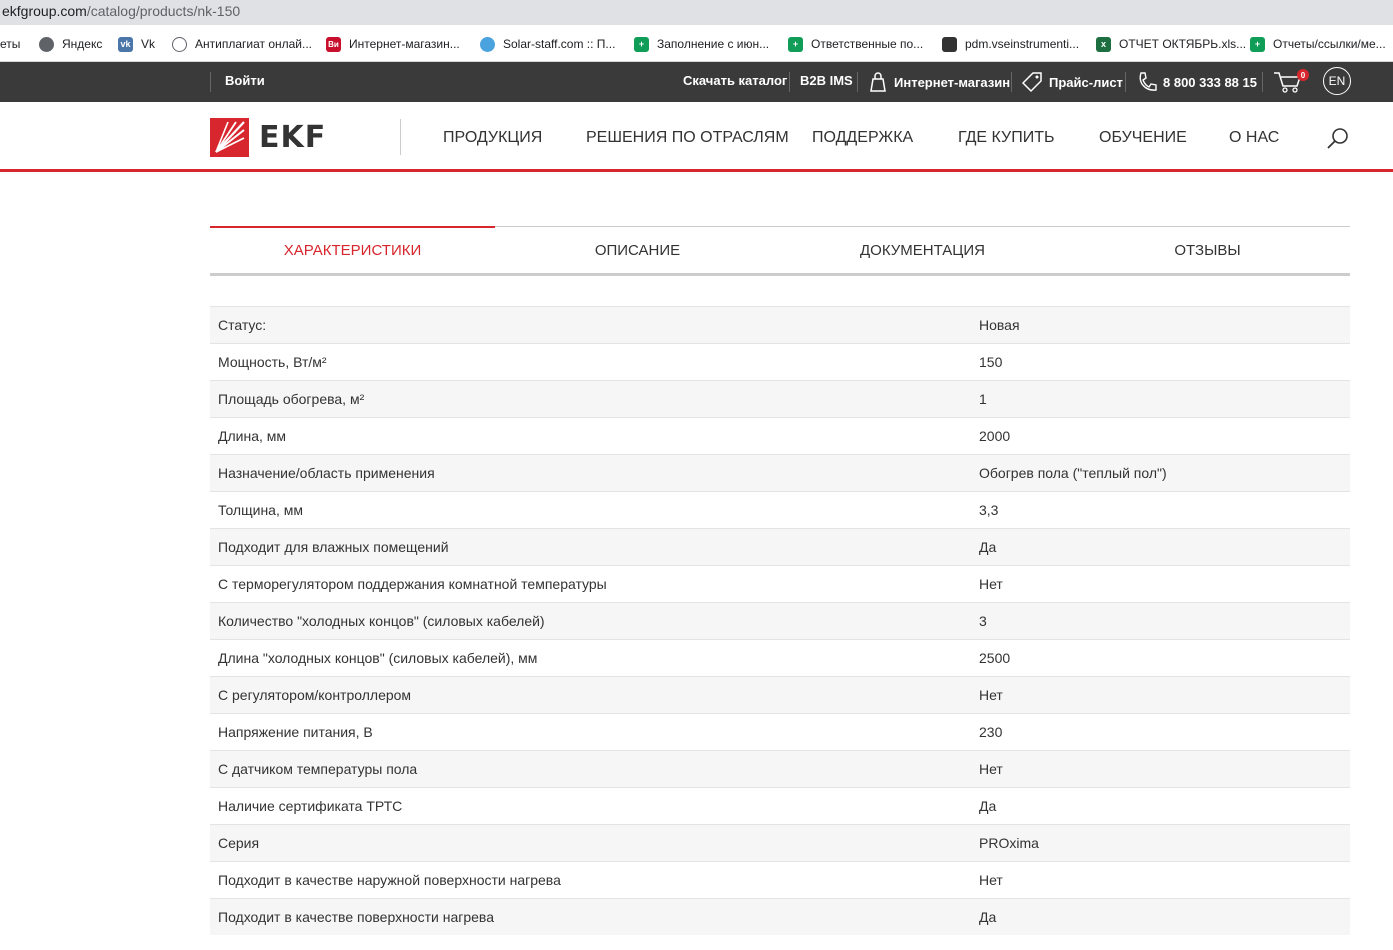  Describe the element at coordinates (735, 80) in the screenshot. I see `download-catalog-link: Скачать каталог` at that location.